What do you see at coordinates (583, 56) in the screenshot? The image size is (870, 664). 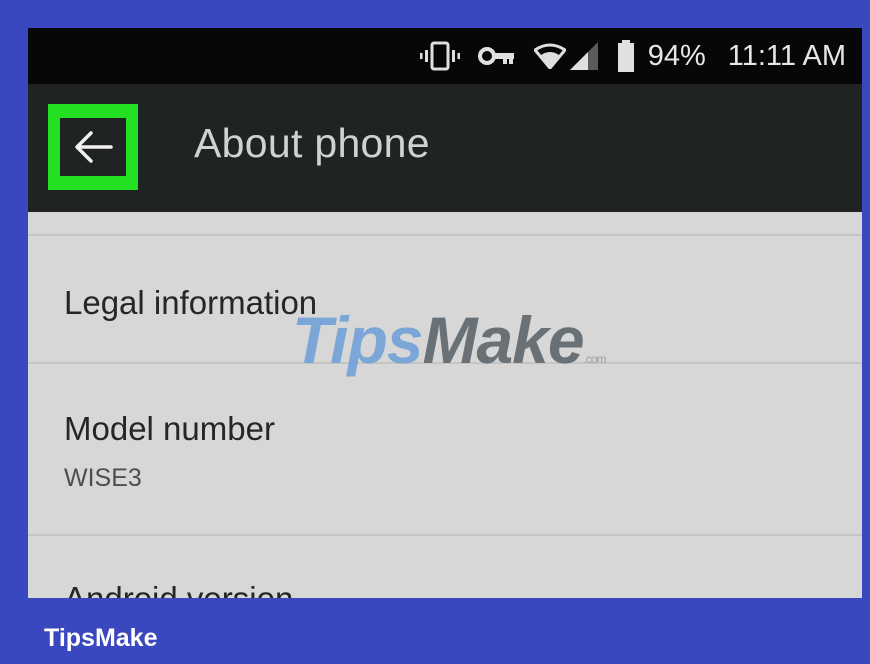 I see `signal-icon` at bounding box center [583, 56].